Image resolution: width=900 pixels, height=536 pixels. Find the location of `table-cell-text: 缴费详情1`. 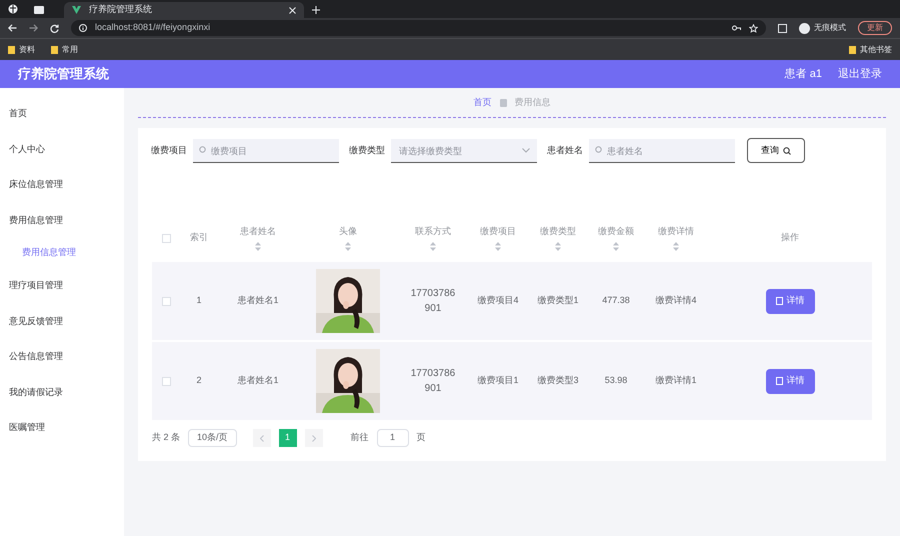

table-cell-text: 缴费详情1 is located at coordinates (675, 381).